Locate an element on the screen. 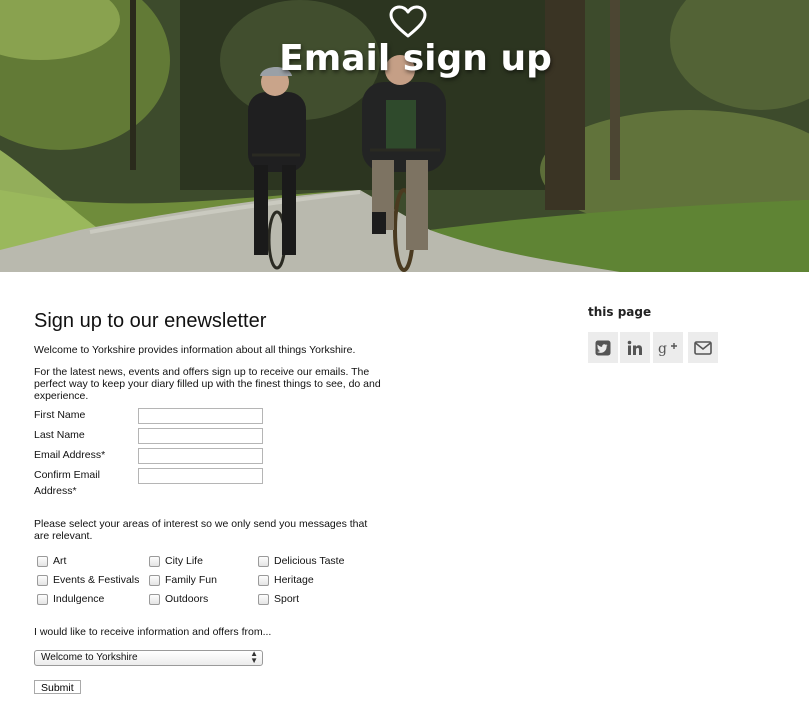  select-arrows-icon: ▲ ▼ is located at coordinates (254, 657).